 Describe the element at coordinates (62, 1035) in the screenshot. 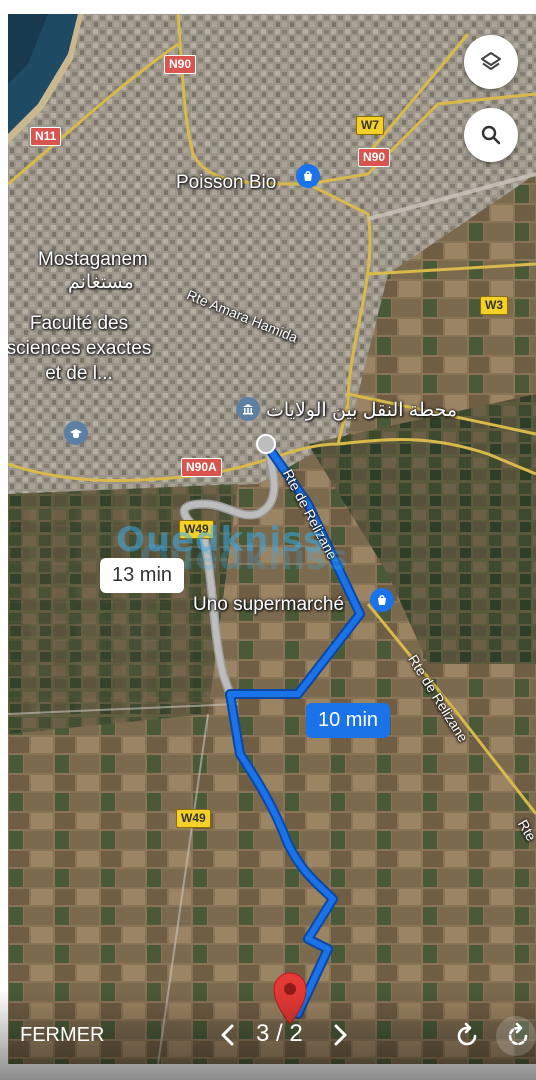

I see `close-button: FERMER` at that location.